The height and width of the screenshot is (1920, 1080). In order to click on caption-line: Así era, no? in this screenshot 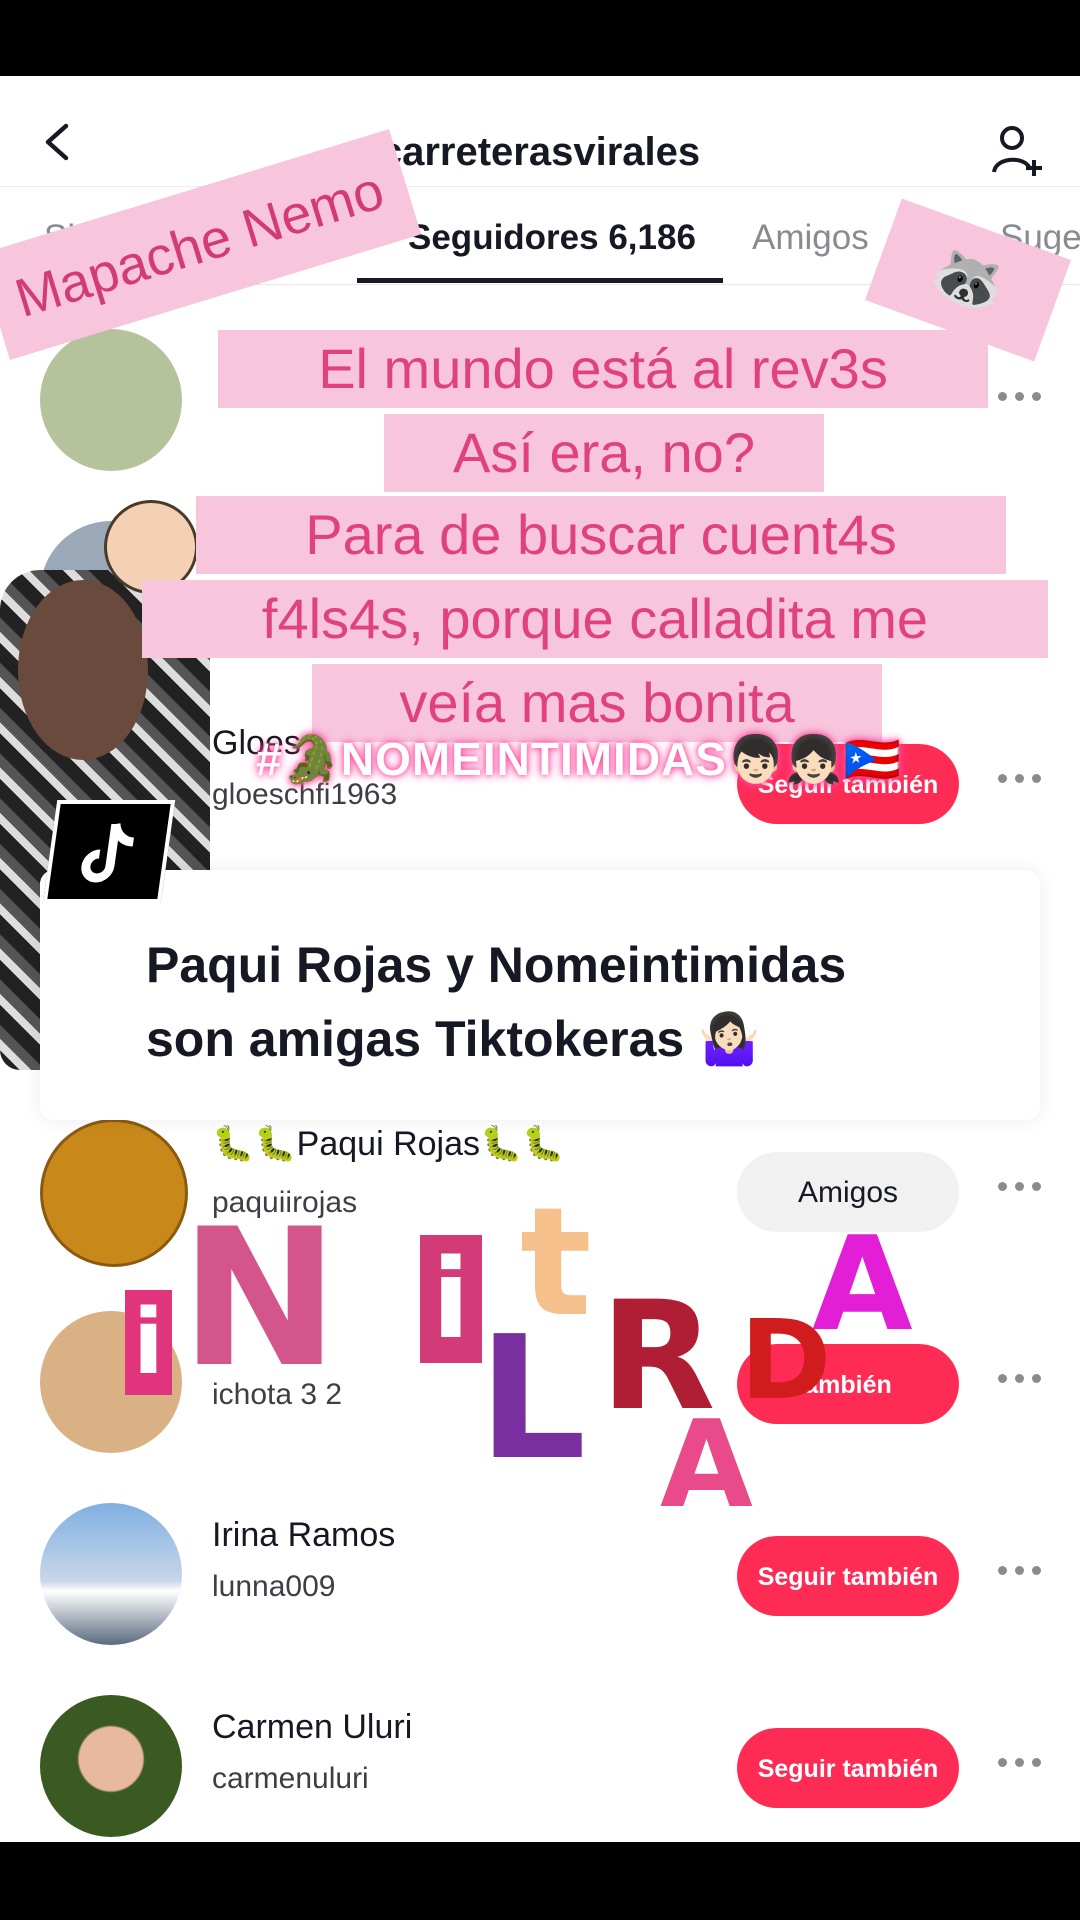, I will do `click(604, 453)`.